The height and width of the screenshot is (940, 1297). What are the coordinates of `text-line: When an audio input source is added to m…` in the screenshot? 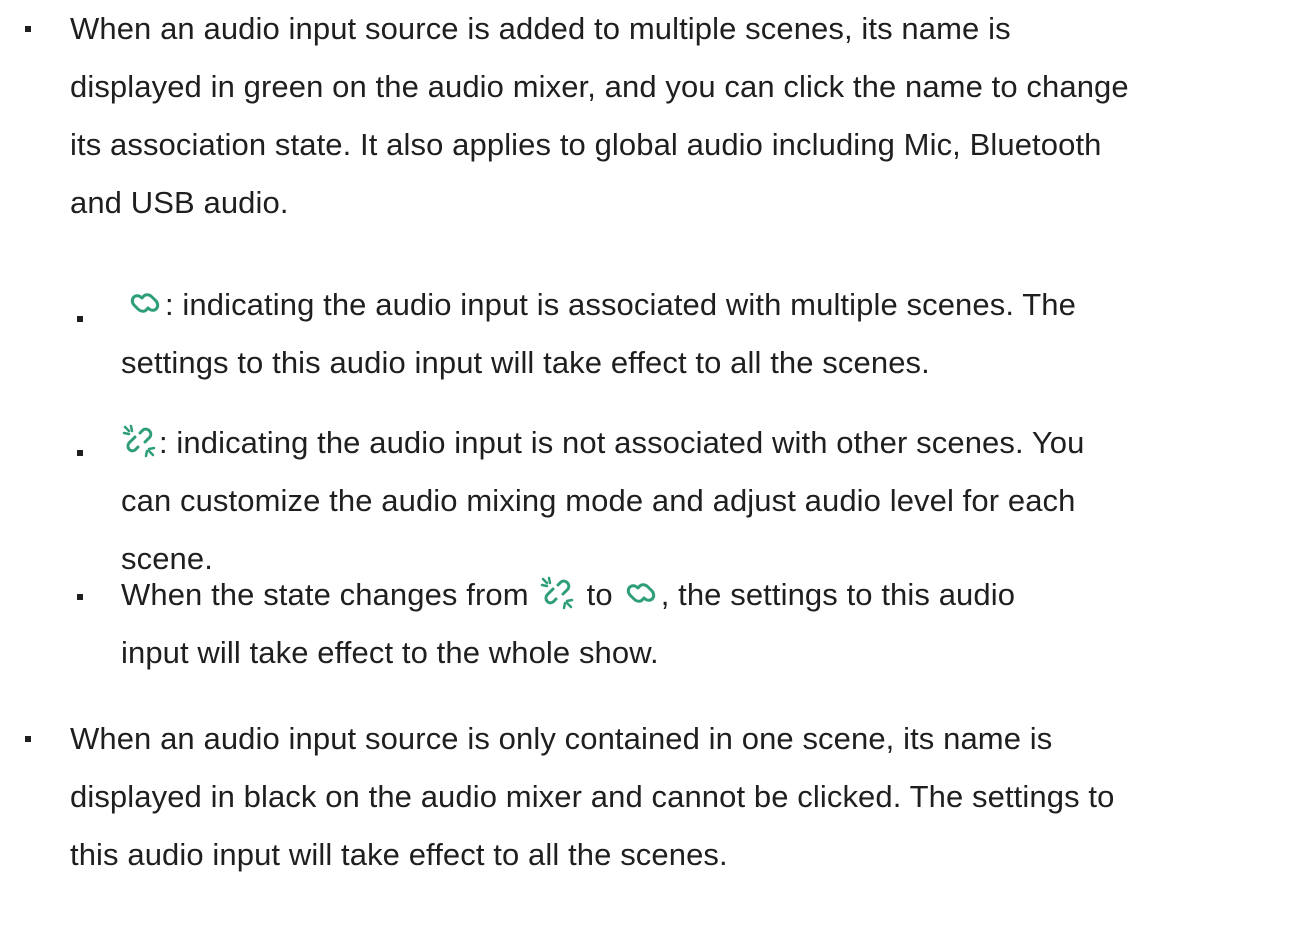 It's located at (540, 28).